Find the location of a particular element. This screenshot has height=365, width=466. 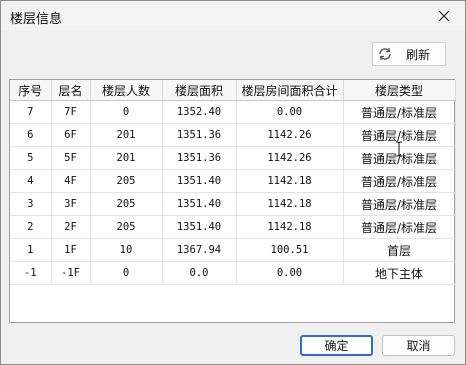

col-header-index: 序号 is located at coordinates (31, 90).